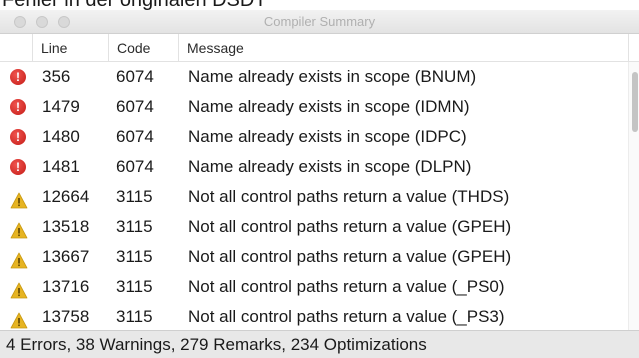 The image size is (639, 358). Describe the element at coordinates (633, 196) in the screenshot. I see `vertical-scrollbar` at that location.